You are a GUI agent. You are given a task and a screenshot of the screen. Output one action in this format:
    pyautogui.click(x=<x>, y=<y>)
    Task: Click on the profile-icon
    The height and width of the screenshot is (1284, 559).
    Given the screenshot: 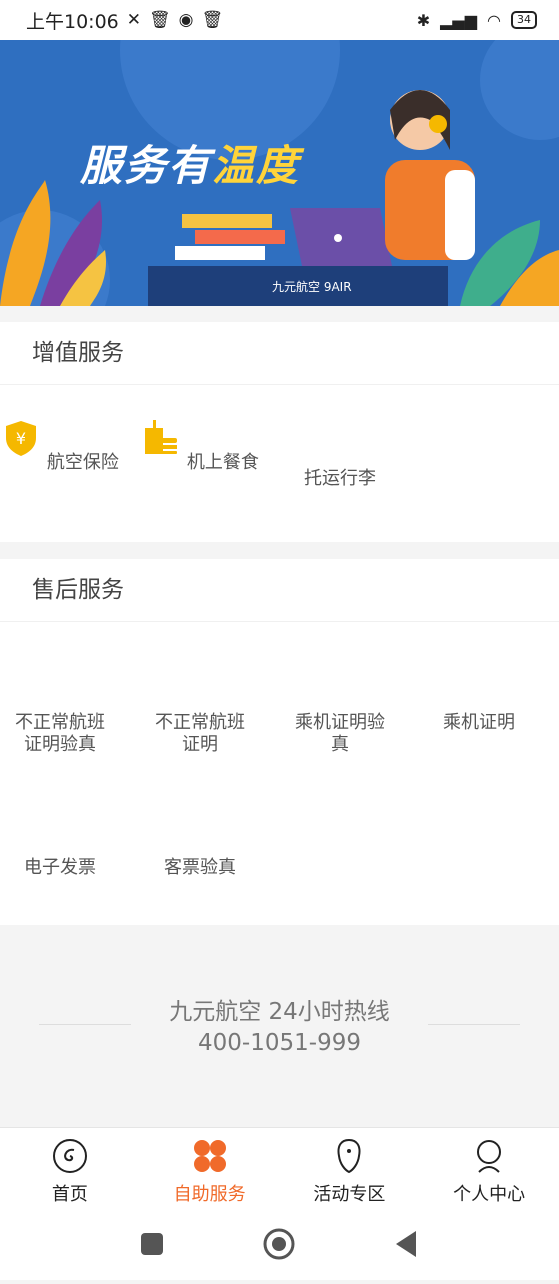 What is the action you would take?
    pyautogui.click(x=489, y=1156)
    